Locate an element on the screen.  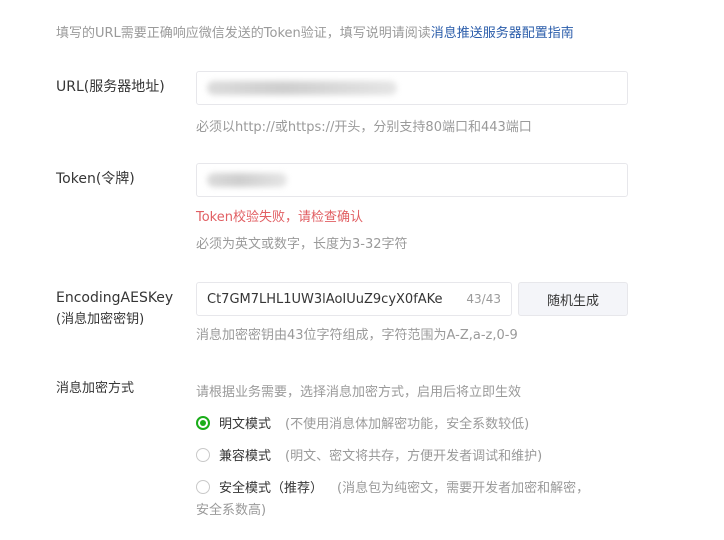
url-redacted-value is located at coordinates (302, 88).